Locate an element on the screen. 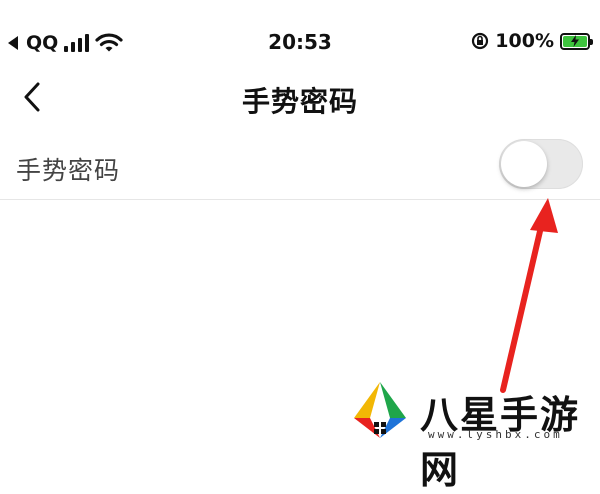  arrow-shaft is located at coordinates (523, 302).